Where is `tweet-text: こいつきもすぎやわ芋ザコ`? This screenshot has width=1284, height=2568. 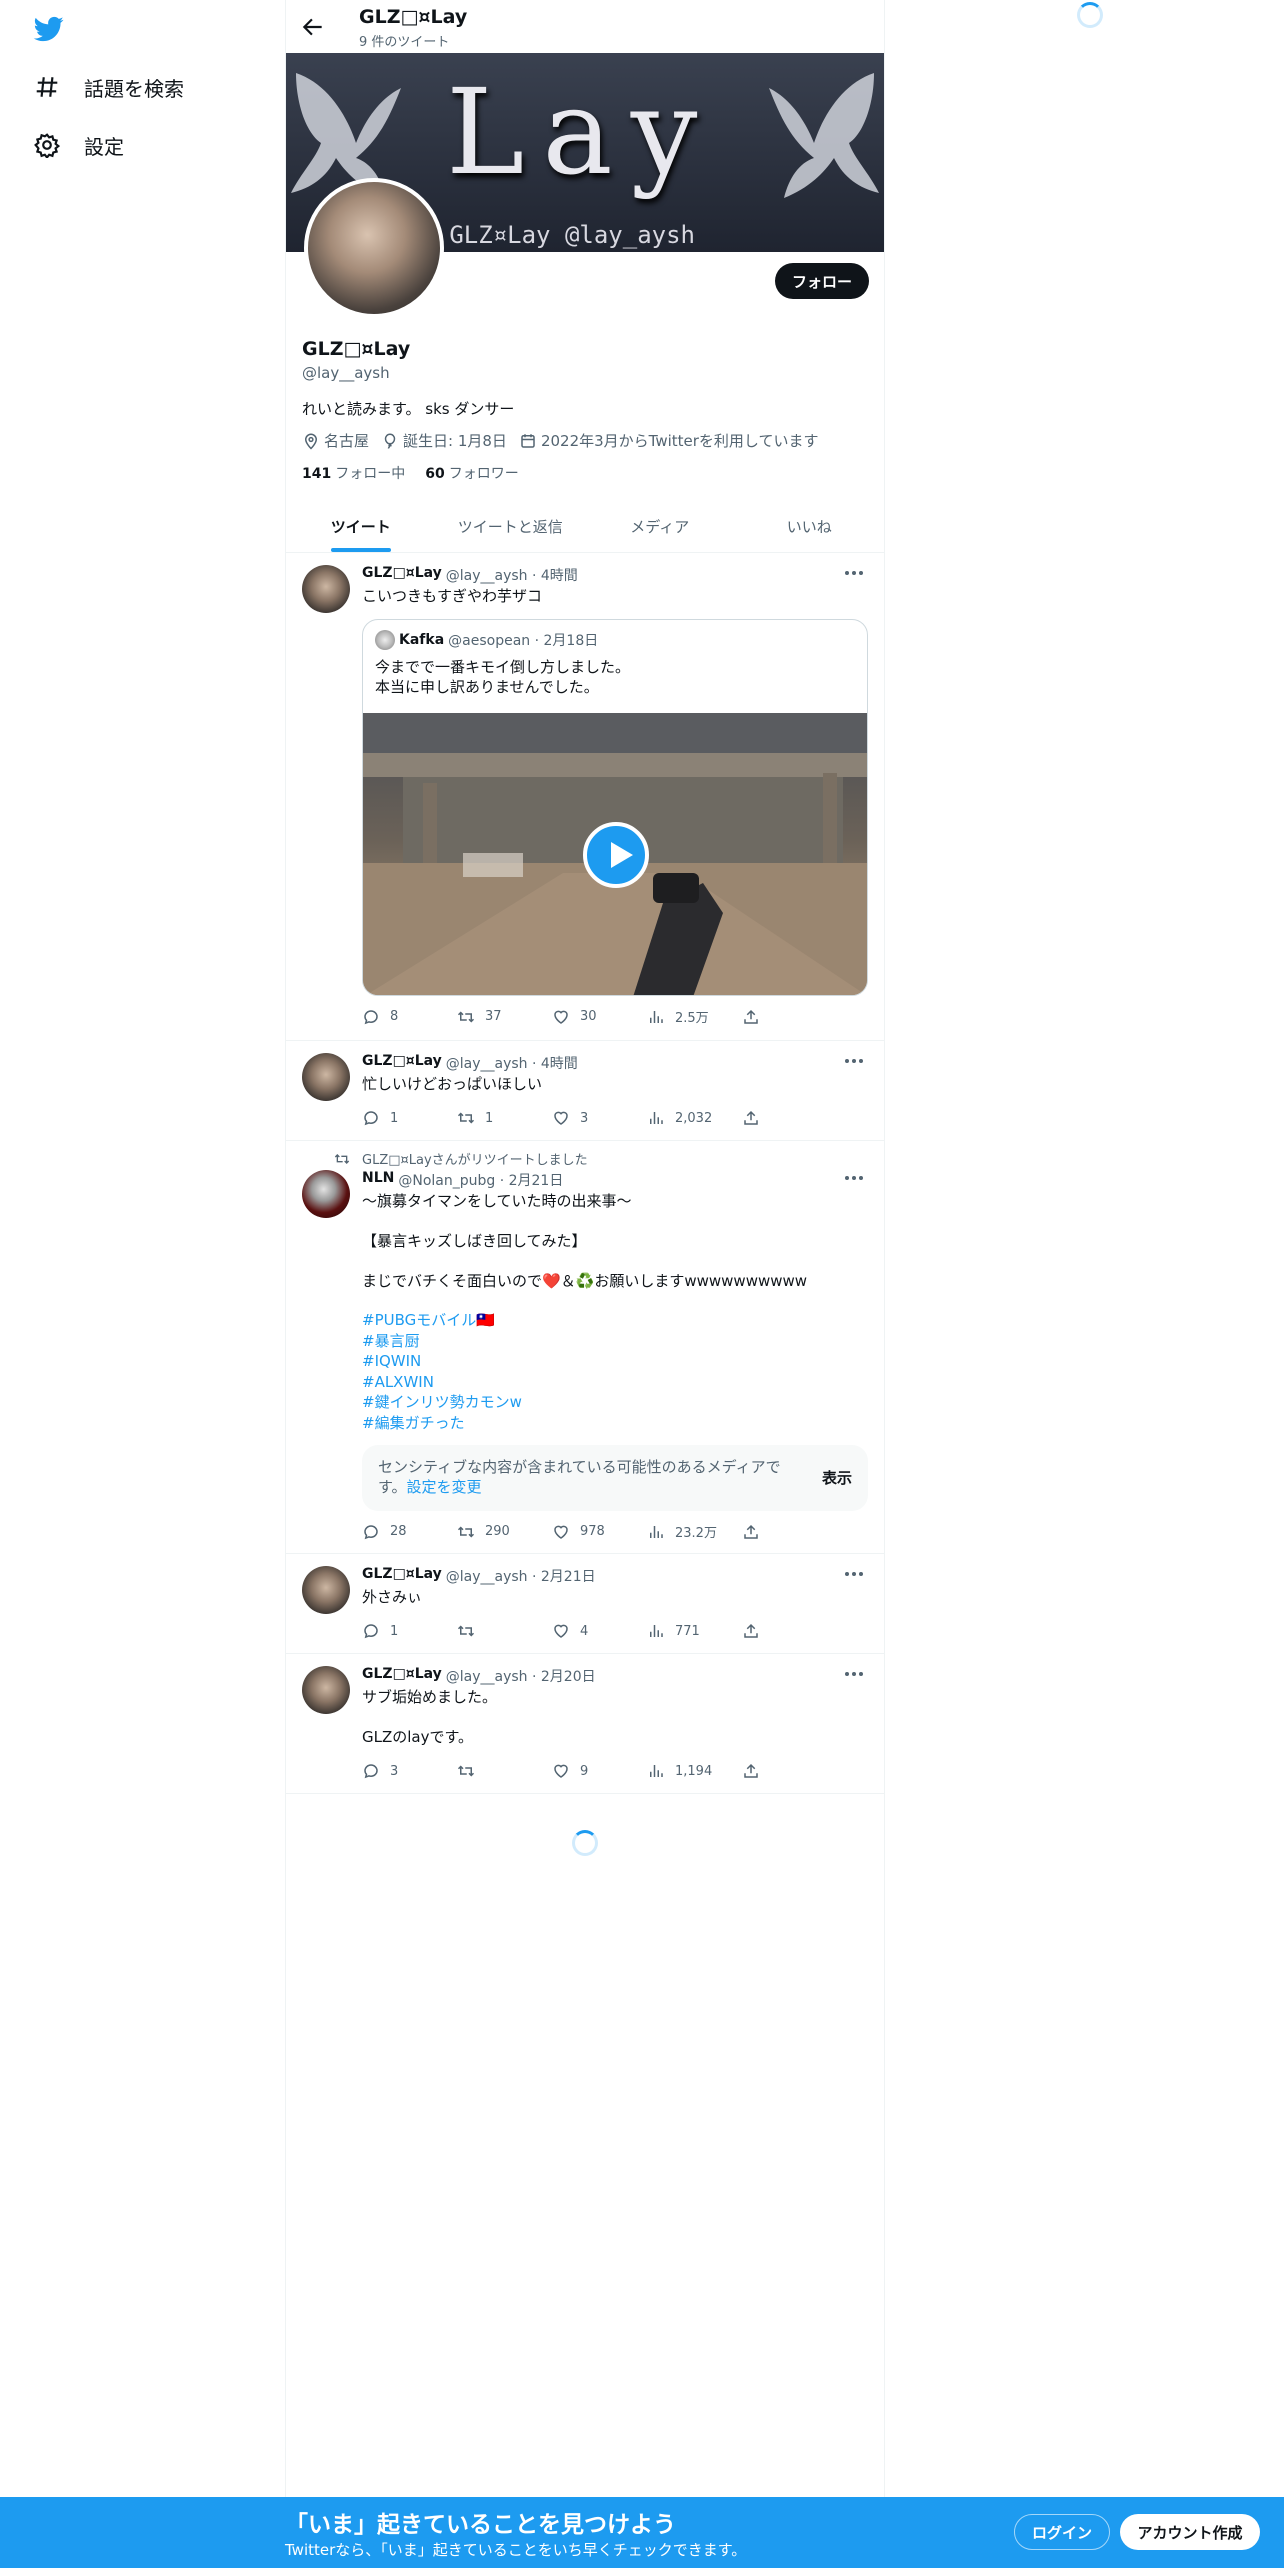
tweet-text: こいつきもすぎやわ芋ザコ is located at coordinates (452, 596).